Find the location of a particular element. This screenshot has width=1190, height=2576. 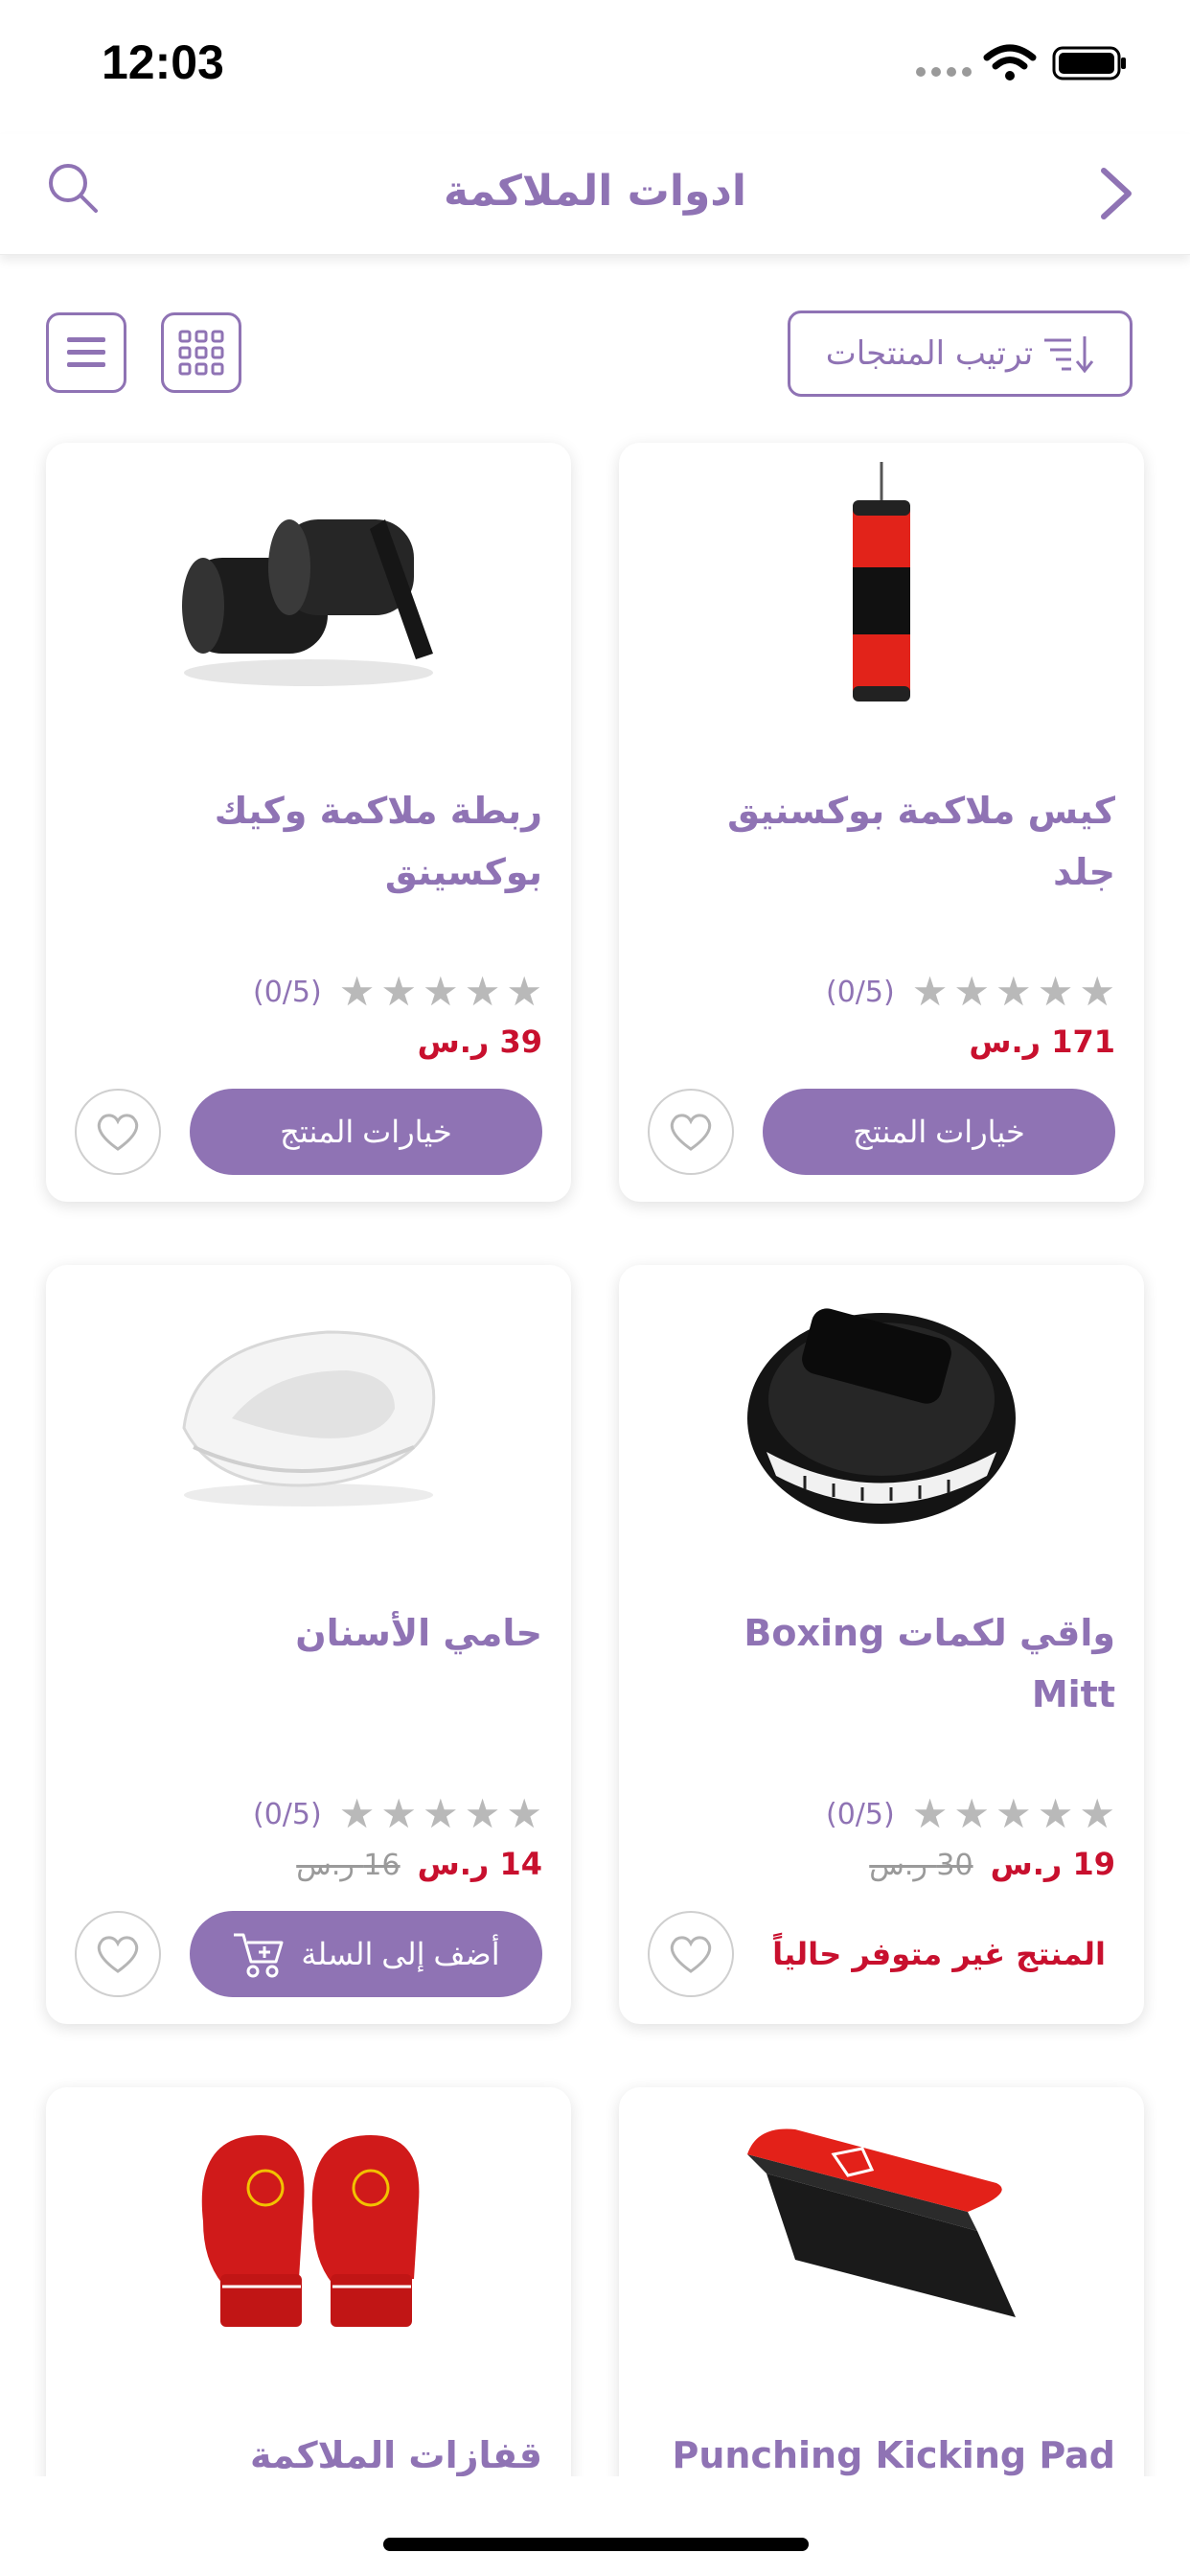

product-price: 19 ر.س 30 ر.س is located at coordinates (992, 1864).